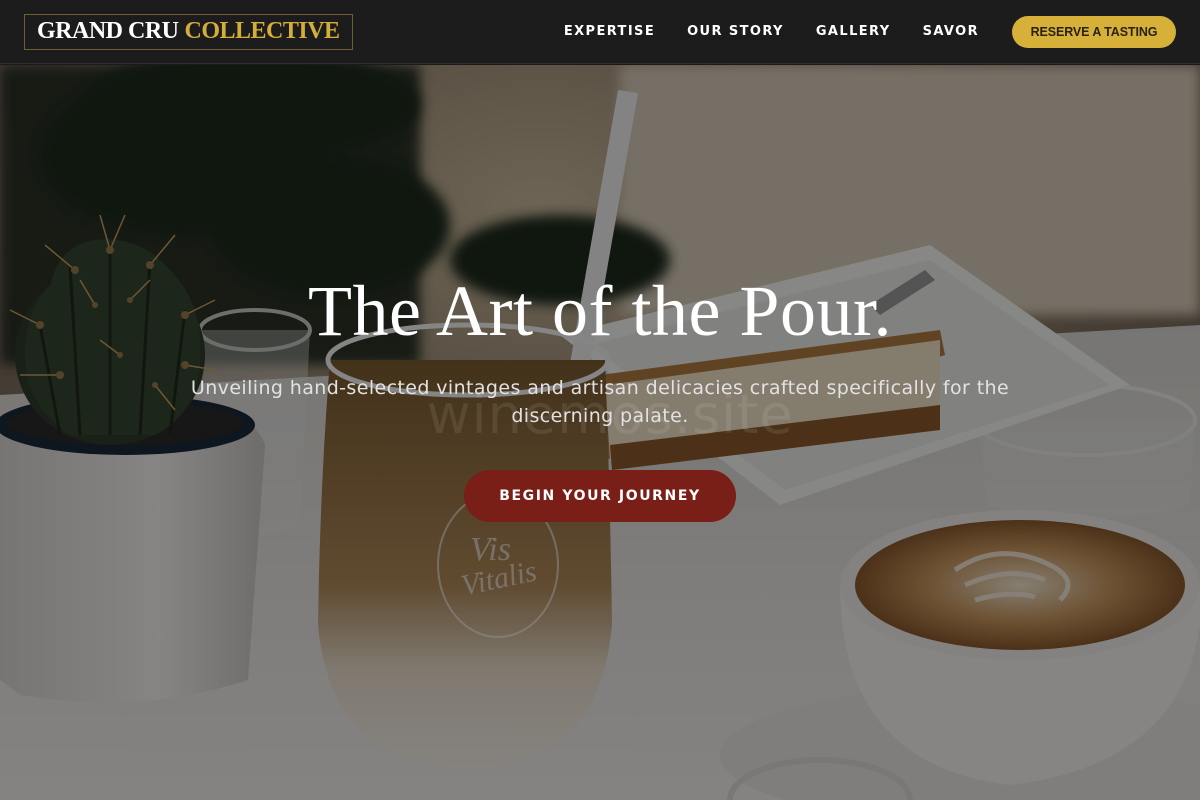 This screenshot has width=1200, height=800. I want to click on nav-savor: SAVOR, so click(951, 31).